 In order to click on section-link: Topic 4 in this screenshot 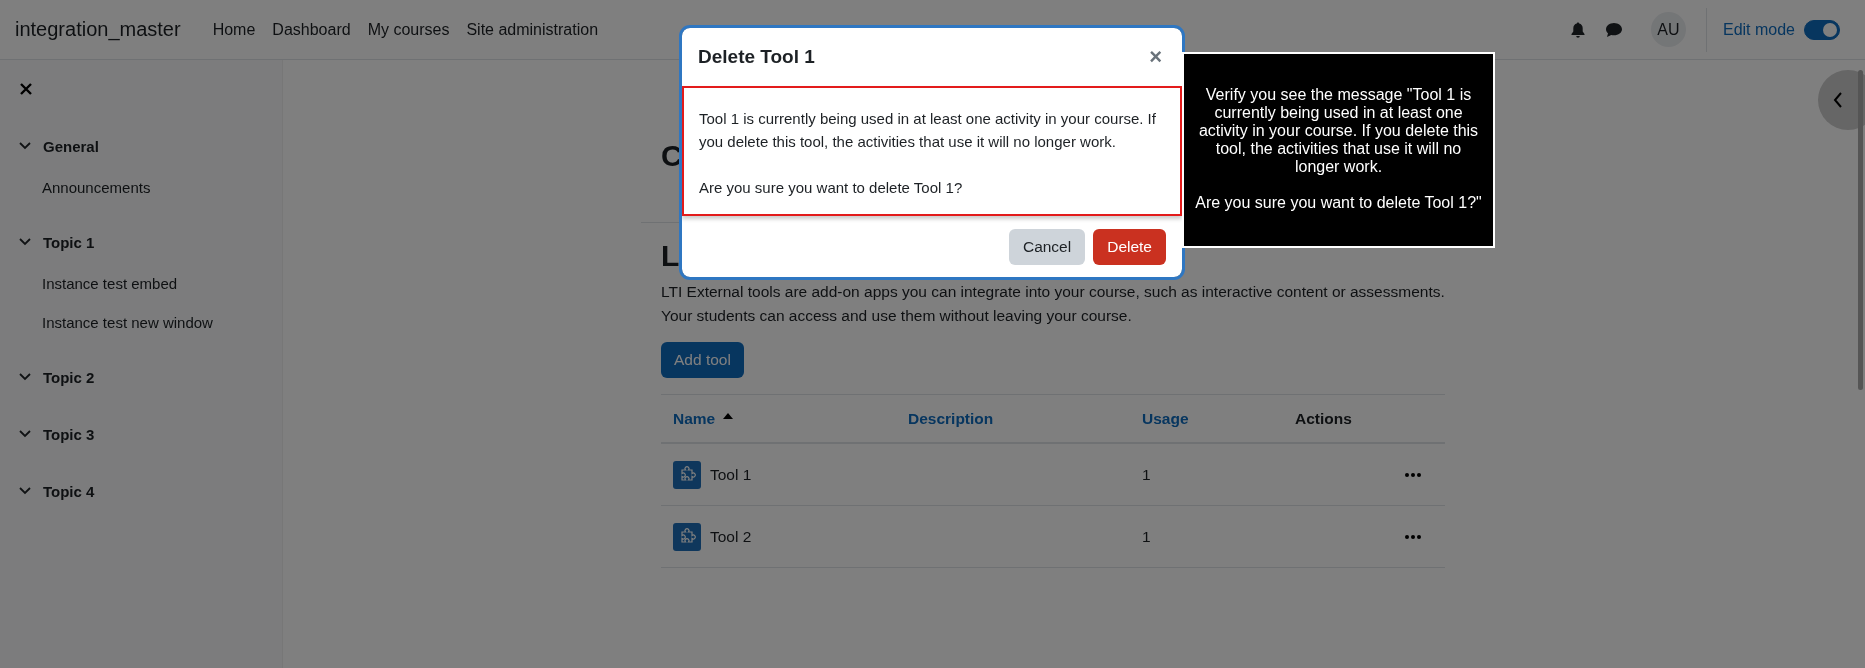, I will do `click(69, 491)`.